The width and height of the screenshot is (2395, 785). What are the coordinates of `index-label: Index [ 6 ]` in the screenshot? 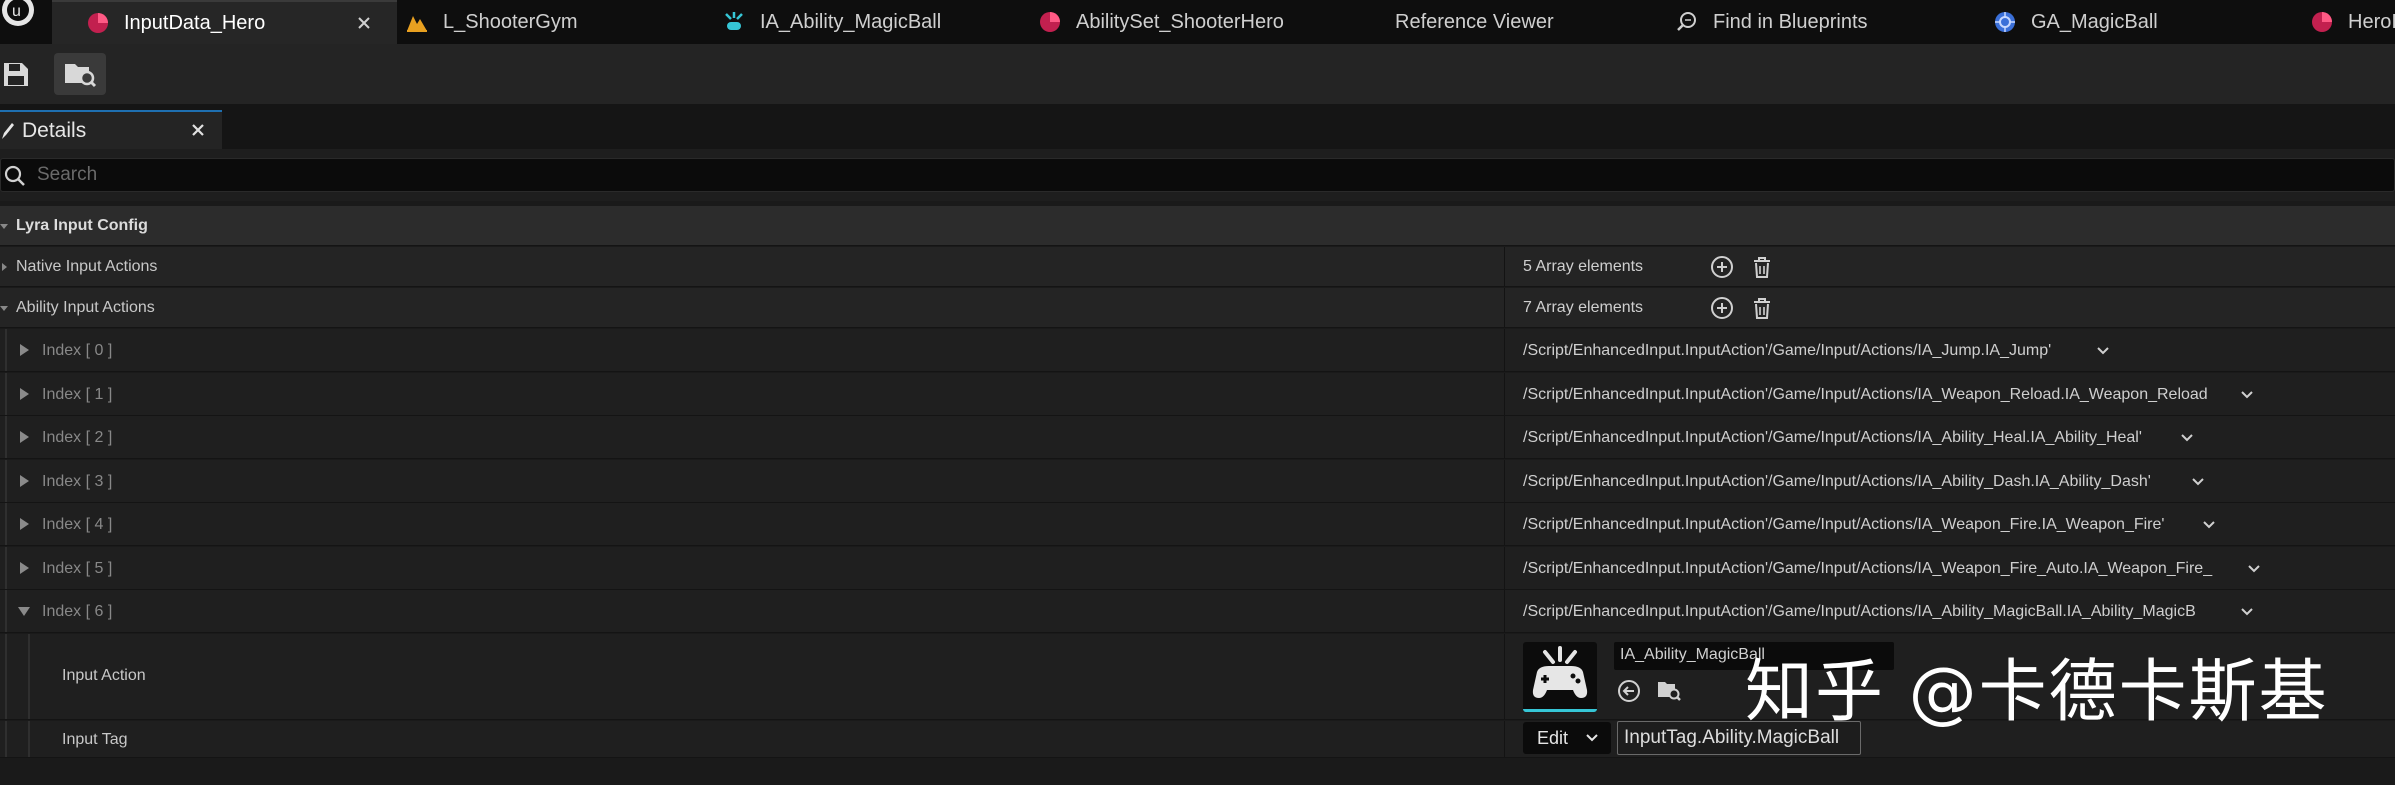 It's located at (77, 611).